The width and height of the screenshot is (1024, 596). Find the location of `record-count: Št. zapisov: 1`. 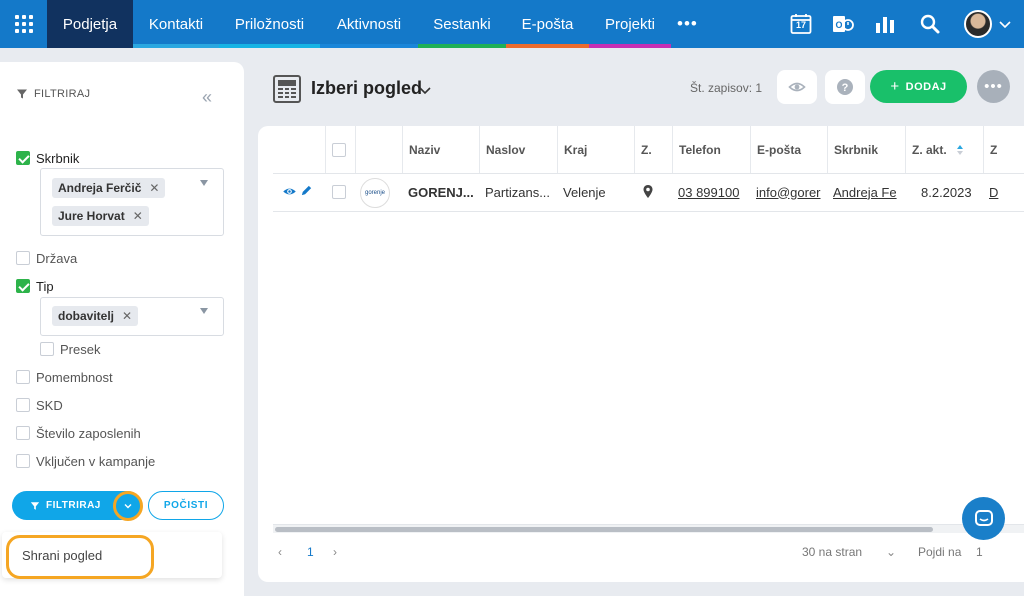

record-count: Št. zapisov: 1 is located at coordinates (726, 88).